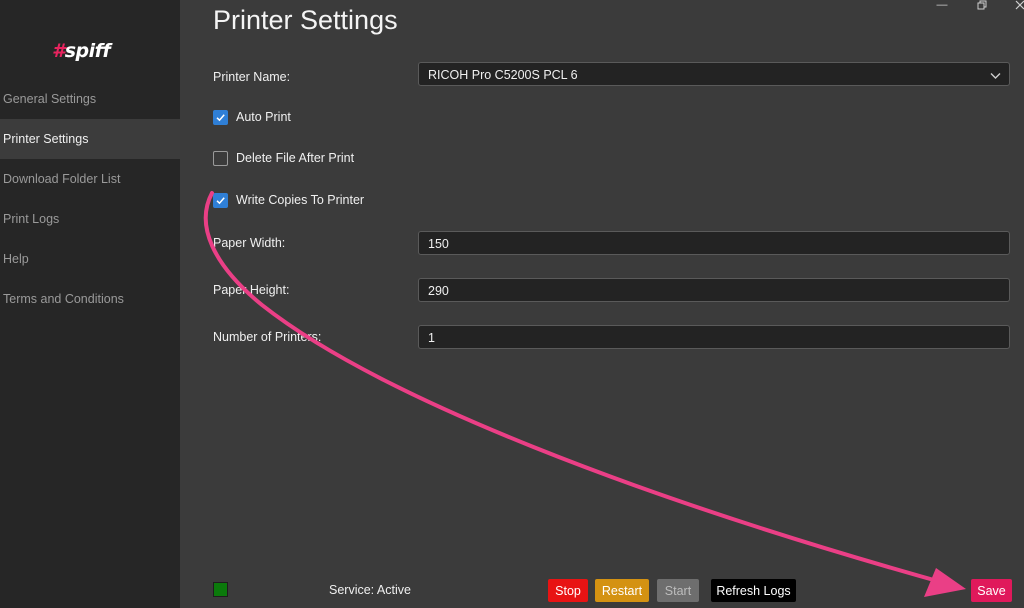 This screenshot has height=608, width=1024. Describe the element at coordinates (81, 51) in the screenshot. I see `spiff-logo: #spiff` at that location.